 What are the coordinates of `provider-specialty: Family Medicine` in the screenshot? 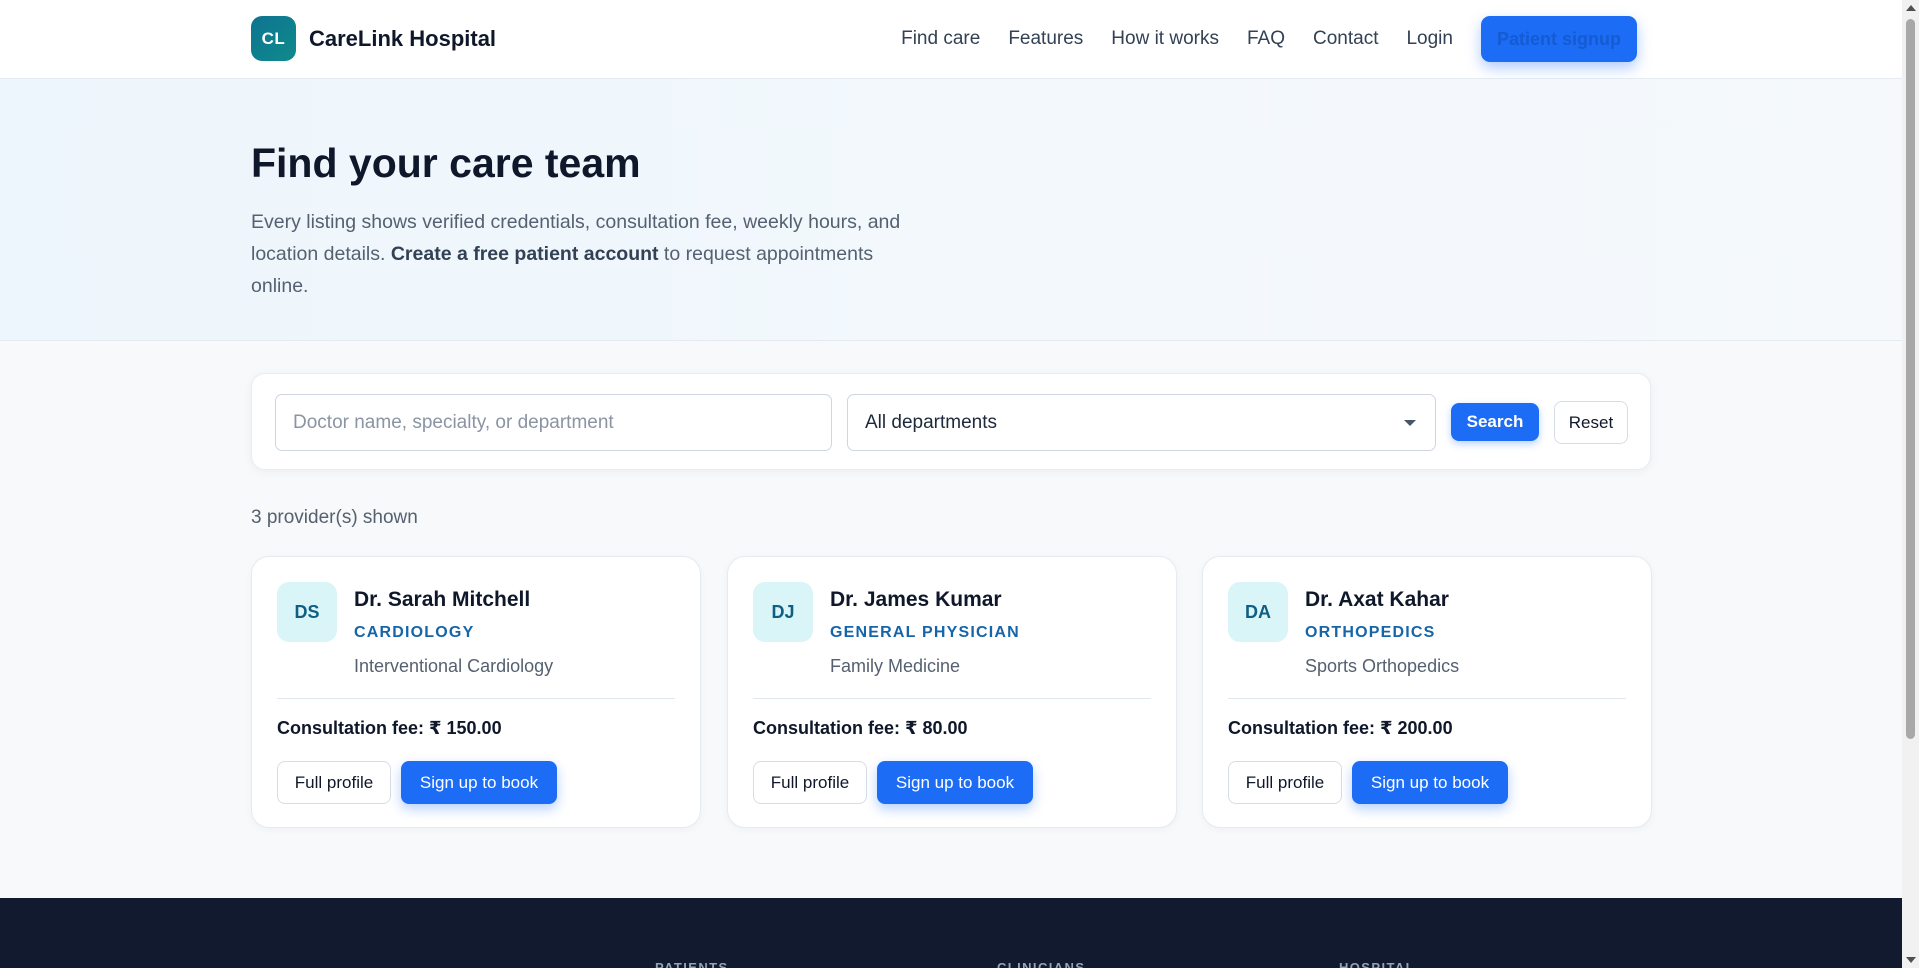 It's located at (895, 666).